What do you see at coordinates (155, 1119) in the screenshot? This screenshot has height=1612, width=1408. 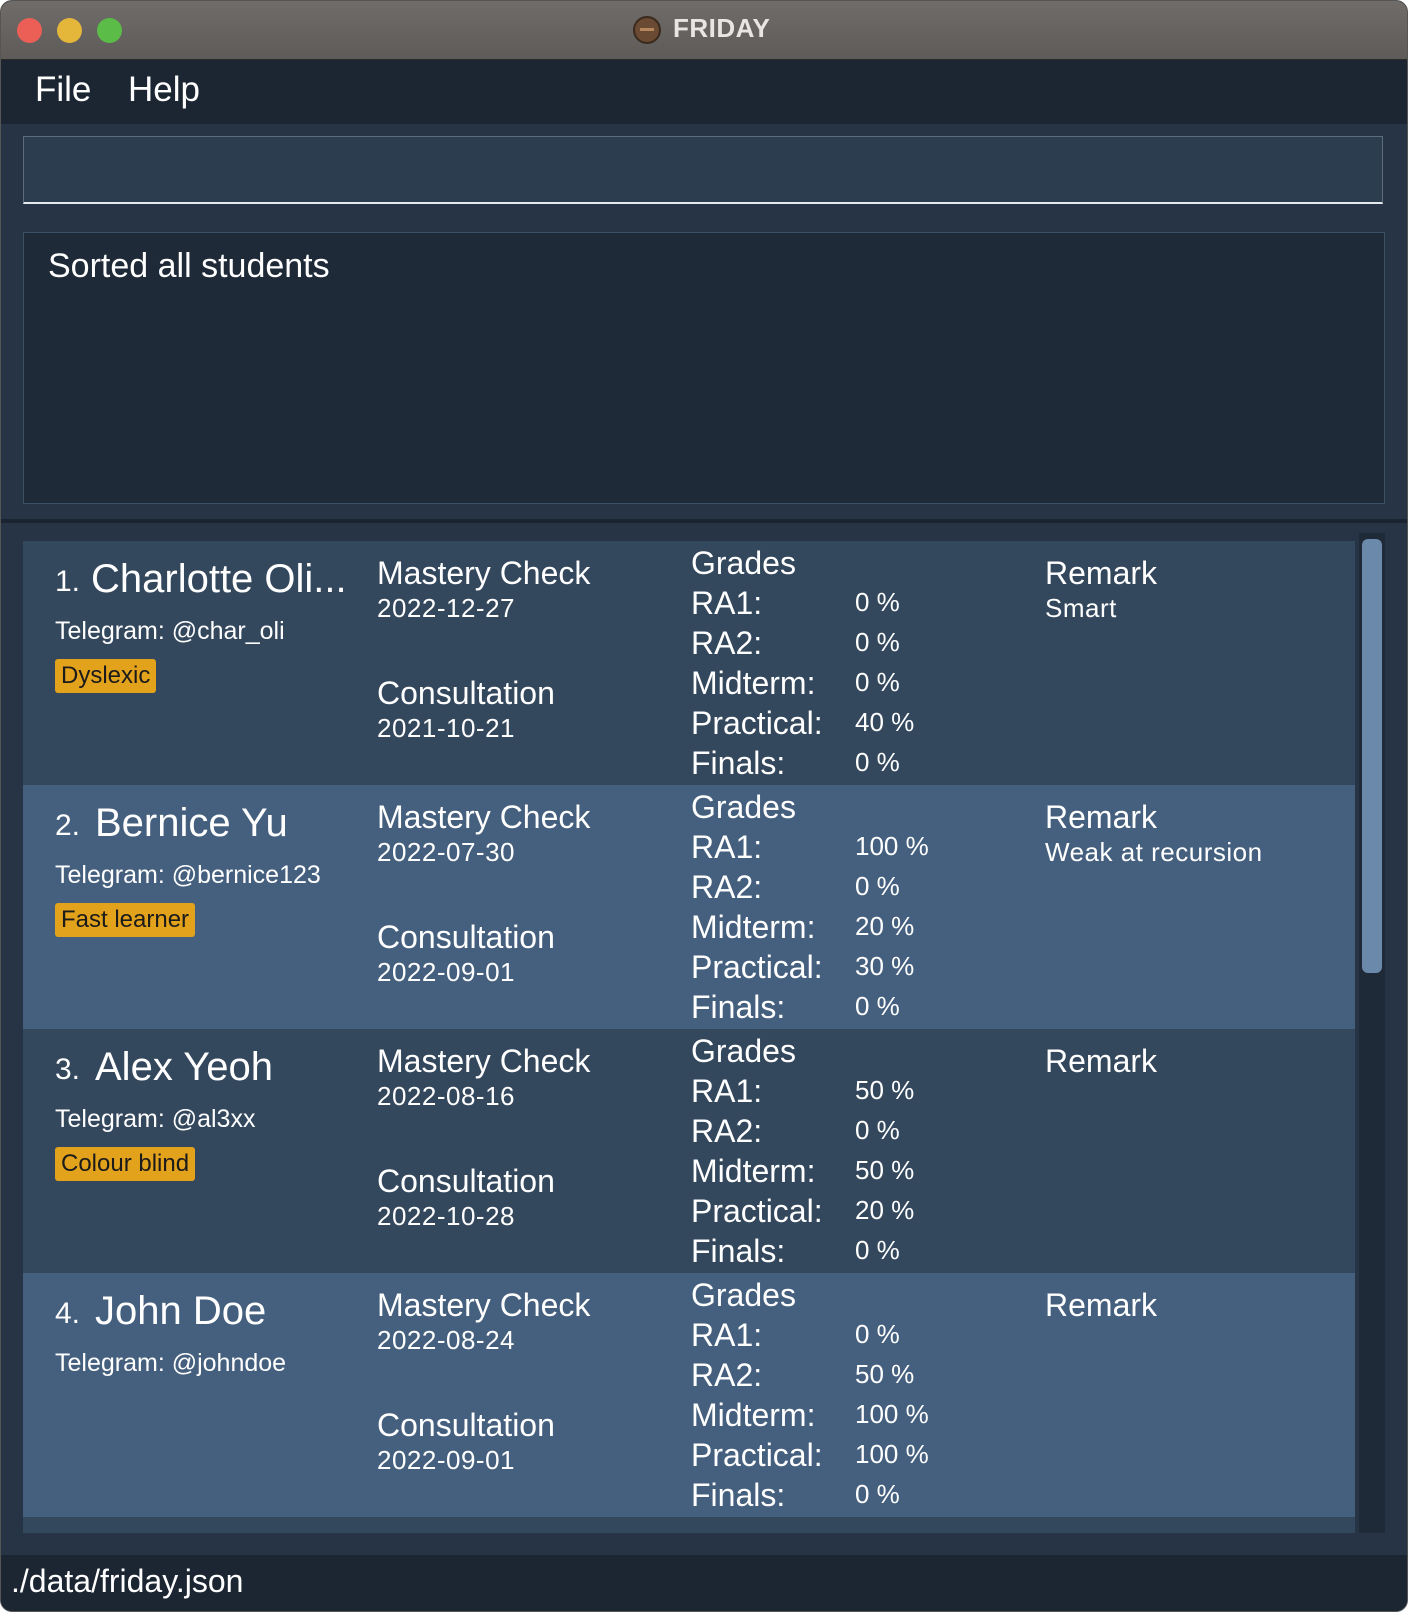 I see `student-telegram: Telegram: @al3xx` at bounding box center [155, 1119].